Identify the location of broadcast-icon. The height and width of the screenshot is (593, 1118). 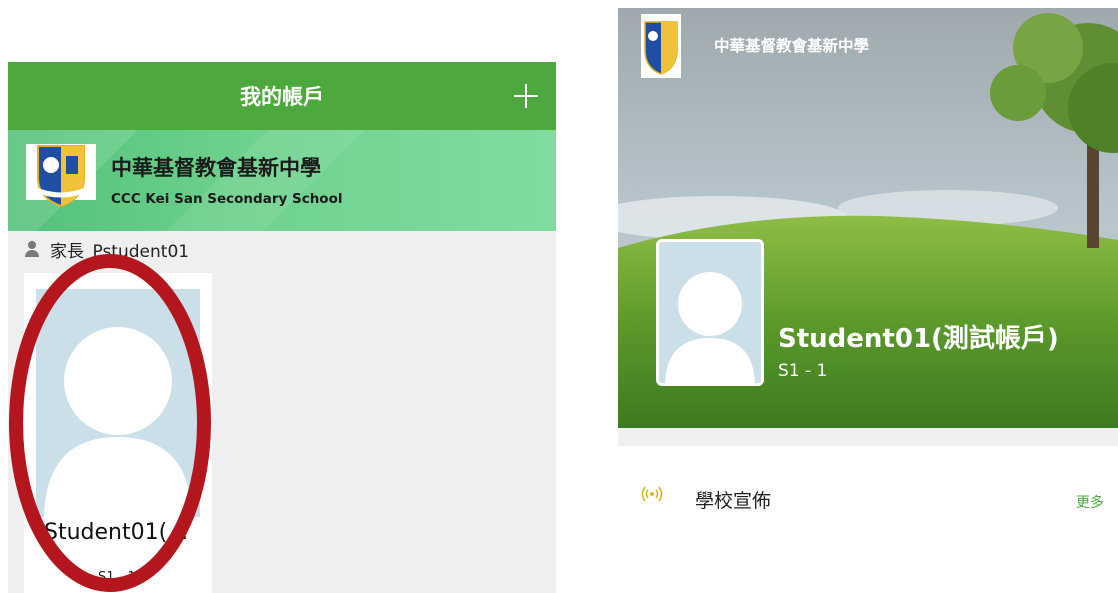
(652, 494).